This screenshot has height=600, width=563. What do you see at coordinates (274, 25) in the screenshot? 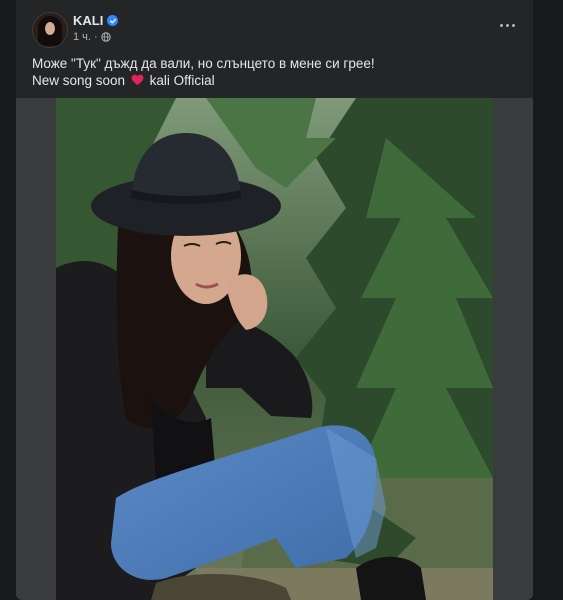
I see `post-header: KALI 1 ч. ·` at bounding box center [274, 25].